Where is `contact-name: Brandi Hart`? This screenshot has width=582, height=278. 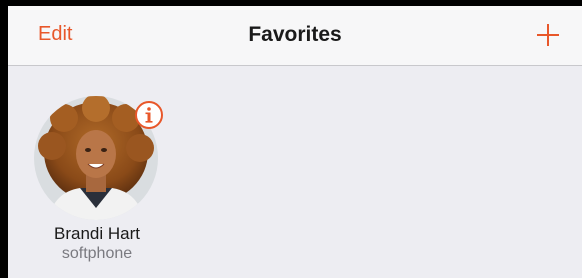
contact-name: Brandi Hart is located at coordinates (97, 233).